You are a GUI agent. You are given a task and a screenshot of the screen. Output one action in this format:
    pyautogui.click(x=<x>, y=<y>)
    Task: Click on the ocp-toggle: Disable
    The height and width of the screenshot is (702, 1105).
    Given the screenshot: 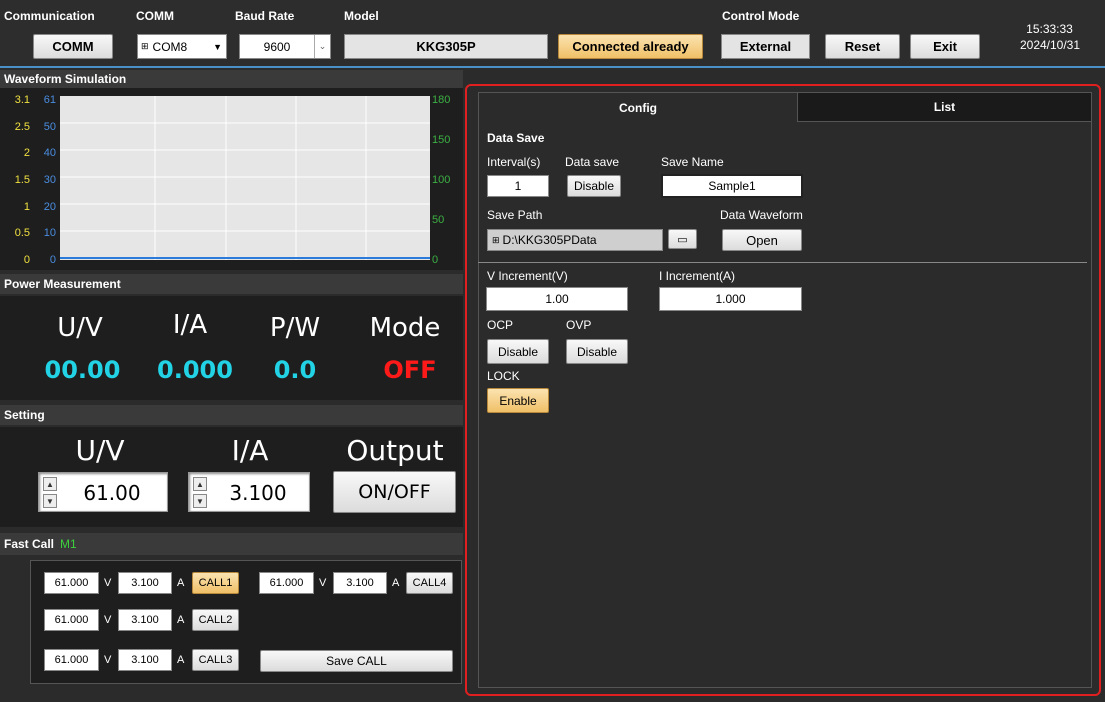 What is the action you would take?
    pyautogui.click(x=518, y=351)
    